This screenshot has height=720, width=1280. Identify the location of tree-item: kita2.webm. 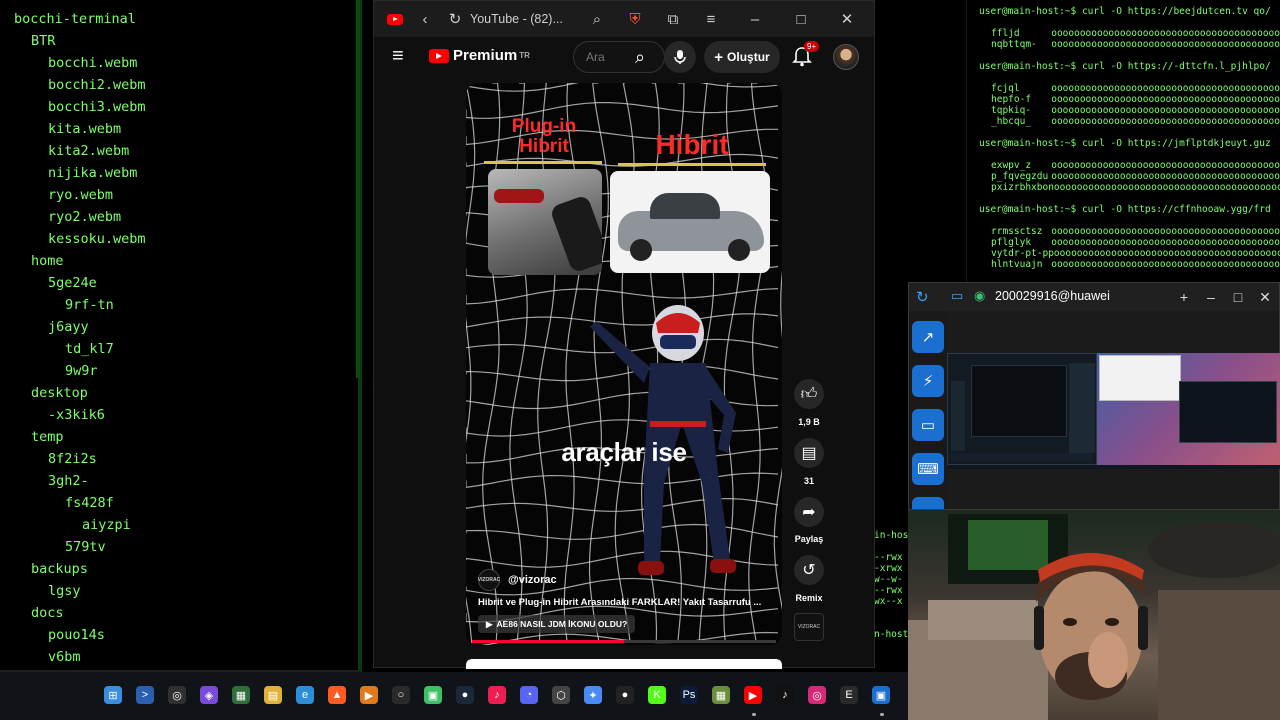
(186, 151).